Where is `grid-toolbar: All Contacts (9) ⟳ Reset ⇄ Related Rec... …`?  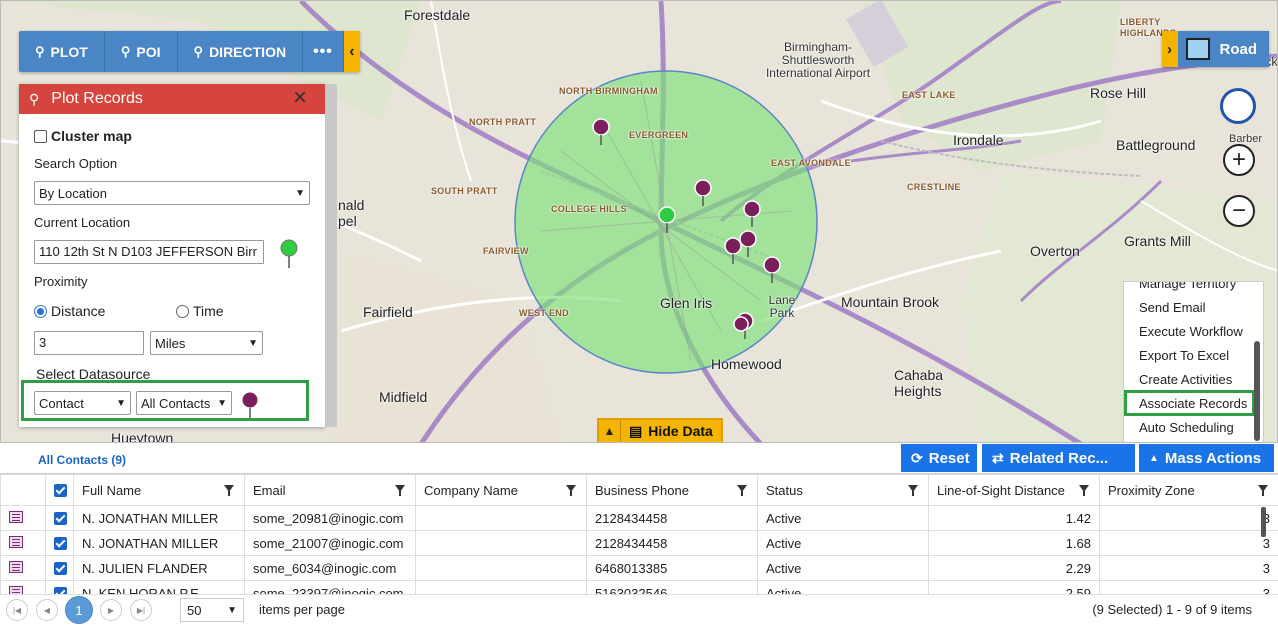
grid-toolbar: All Contacts (9) ⟳ Reset ⇄ Related Rec... … is located at coordinates (639, 458).